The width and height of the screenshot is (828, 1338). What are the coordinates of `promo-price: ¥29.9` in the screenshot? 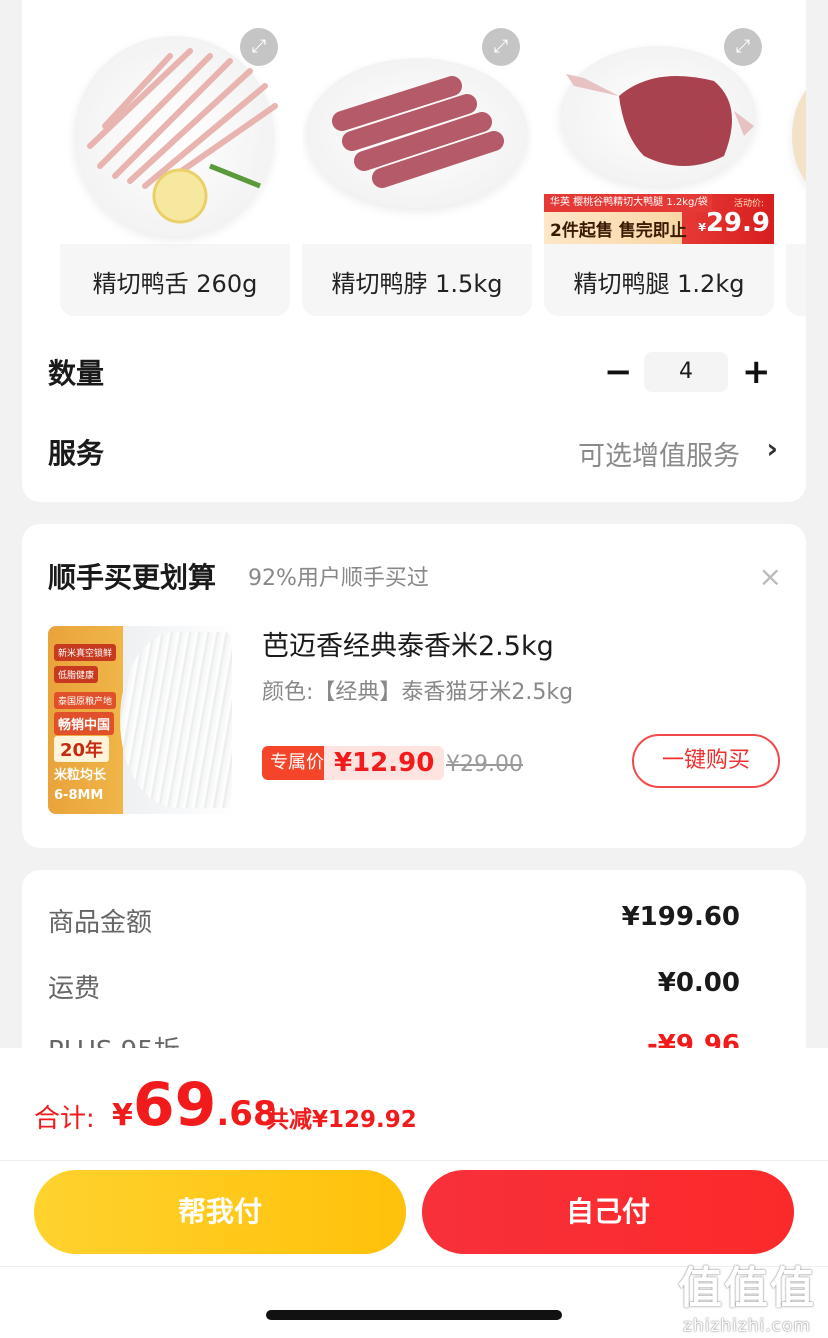 It's located at (734, 223).